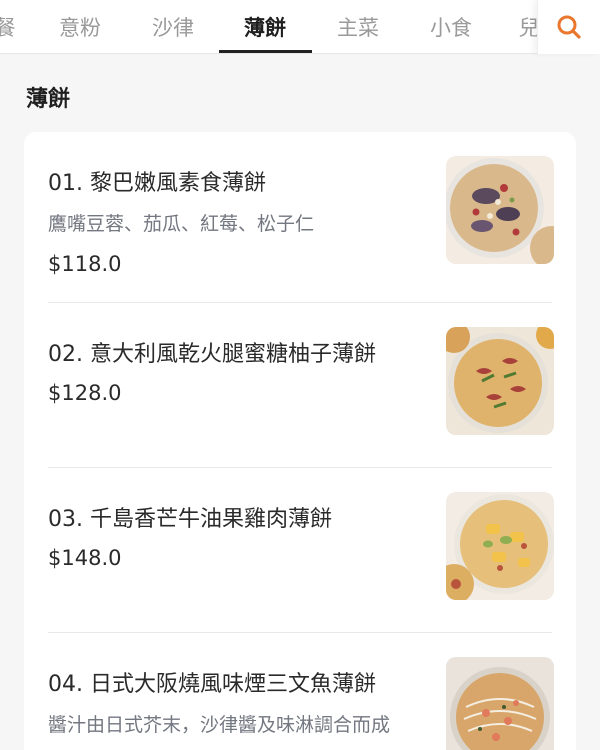  I want to click on search-button, so click(568, 27).